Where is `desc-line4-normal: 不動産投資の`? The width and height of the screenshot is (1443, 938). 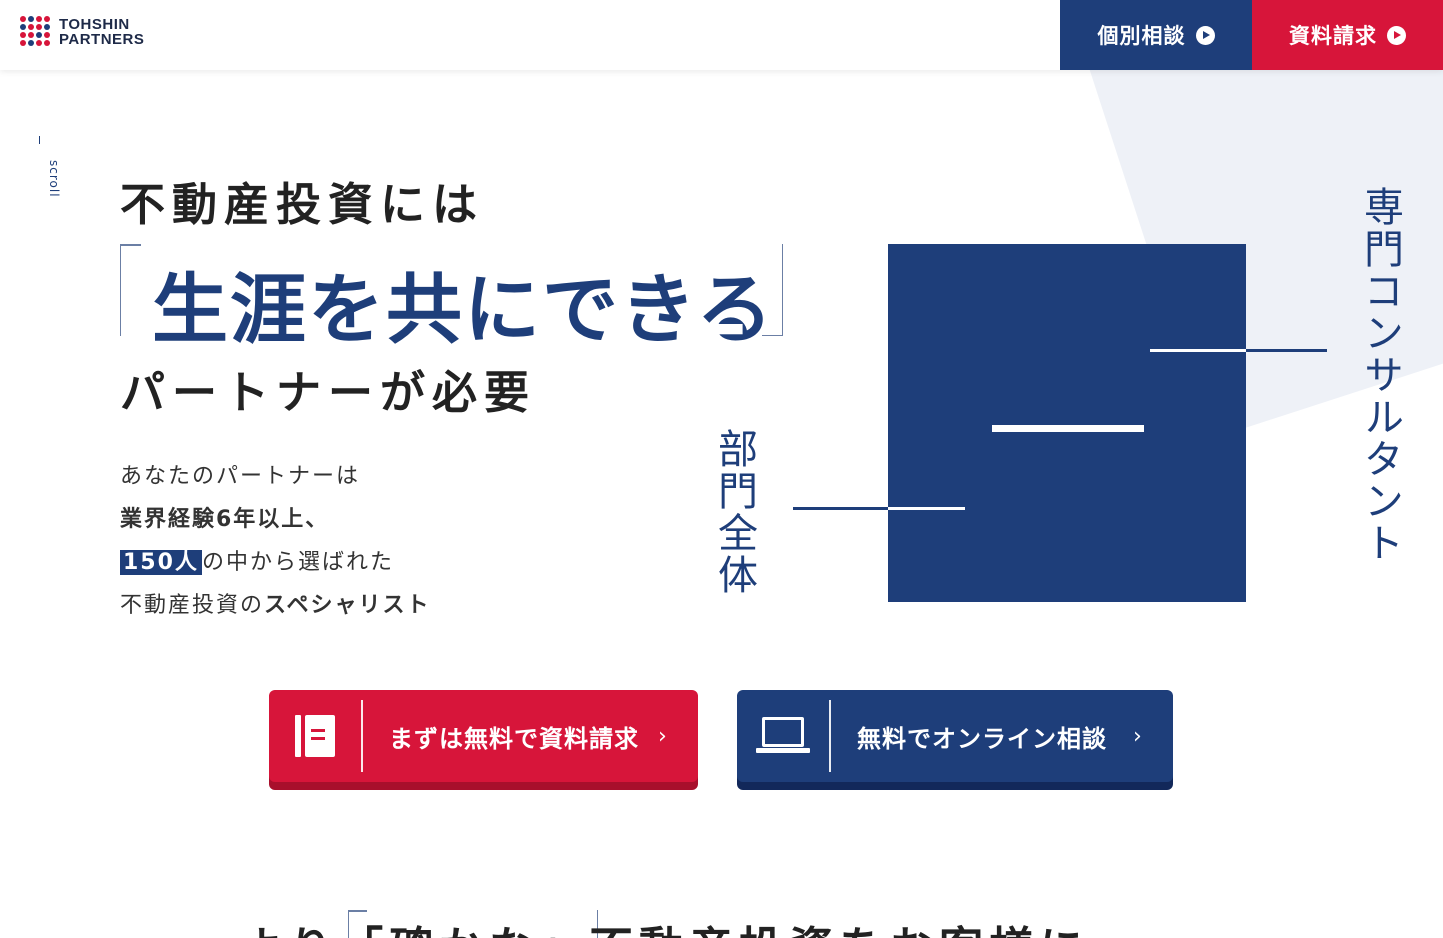 desc-line4-normal: 不動産投資の is located at coordinates (192, 605).